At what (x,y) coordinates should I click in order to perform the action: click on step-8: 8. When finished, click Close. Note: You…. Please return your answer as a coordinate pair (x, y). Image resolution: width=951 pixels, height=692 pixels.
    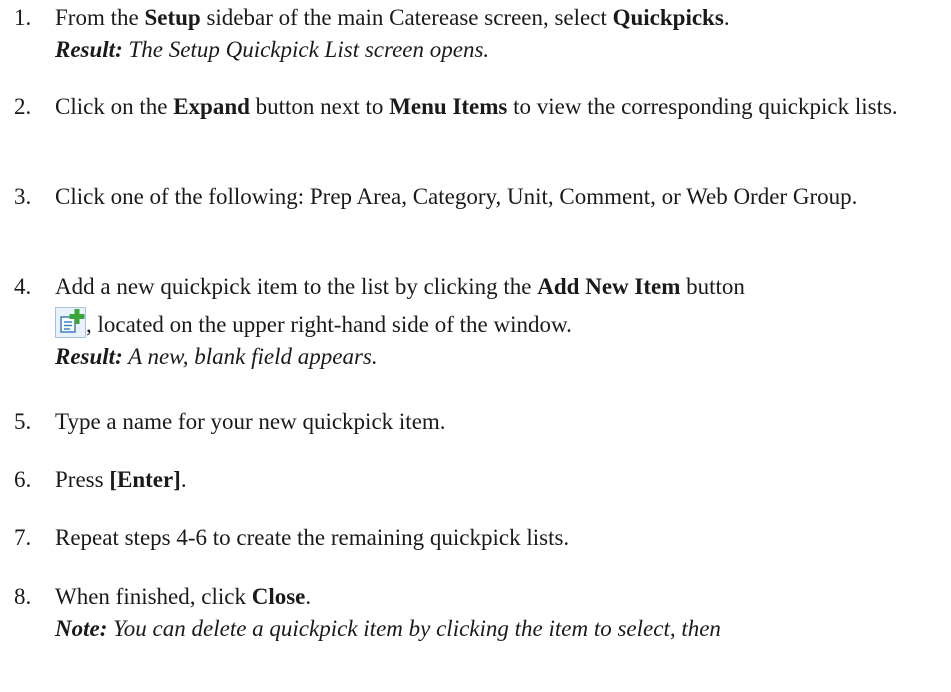
    Looking at the image, I should click on (472, 613).